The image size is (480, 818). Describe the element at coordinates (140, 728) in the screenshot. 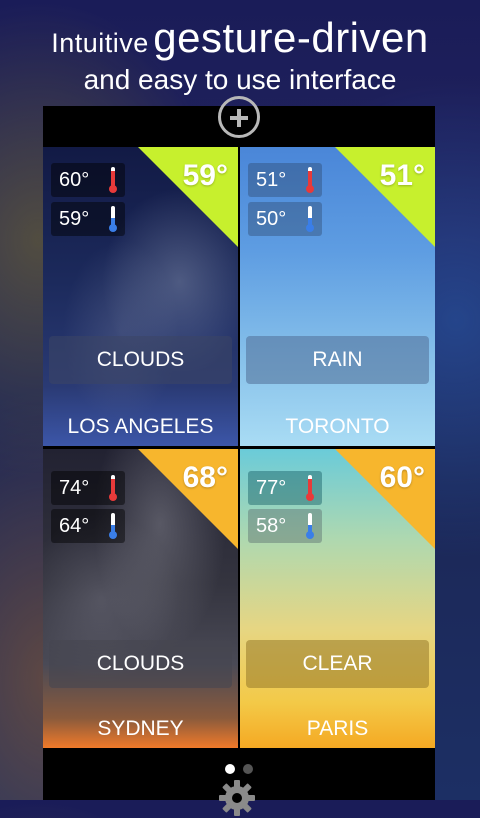

I see `city-name: SYDNEY` at that location.